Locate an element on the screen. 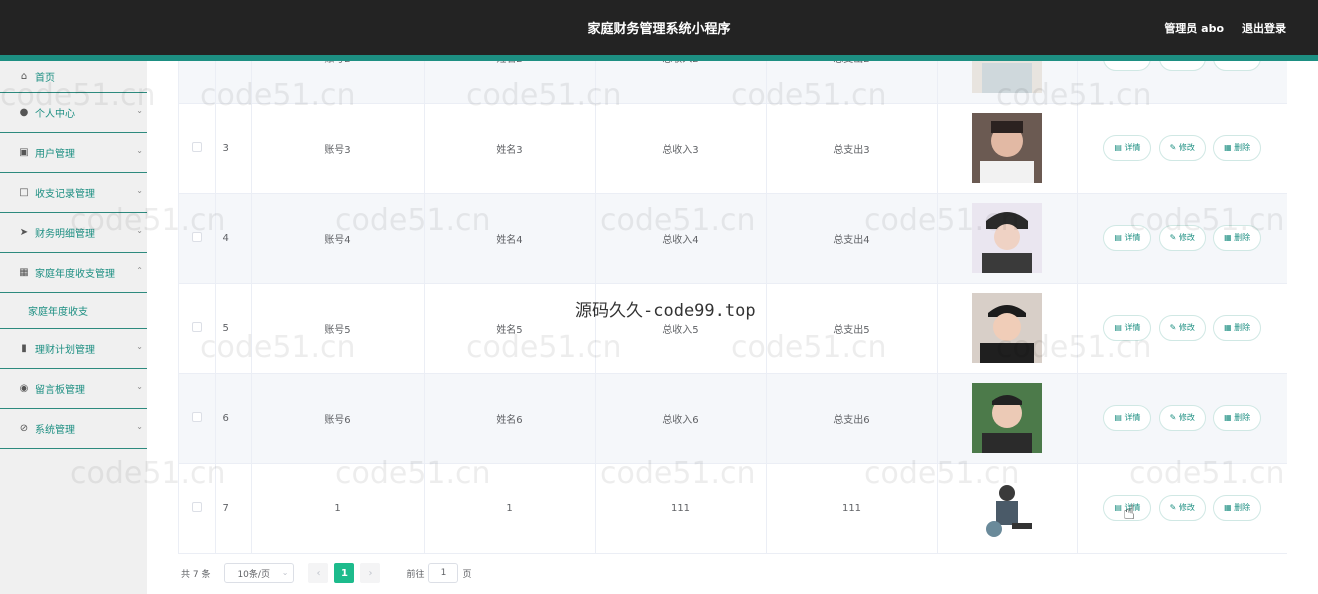 The height and width of the screenshot is (594, 1318). sidebar-item-message-board: ◉ 留言板管理 ⌄ is located at coordinates (73, 389).